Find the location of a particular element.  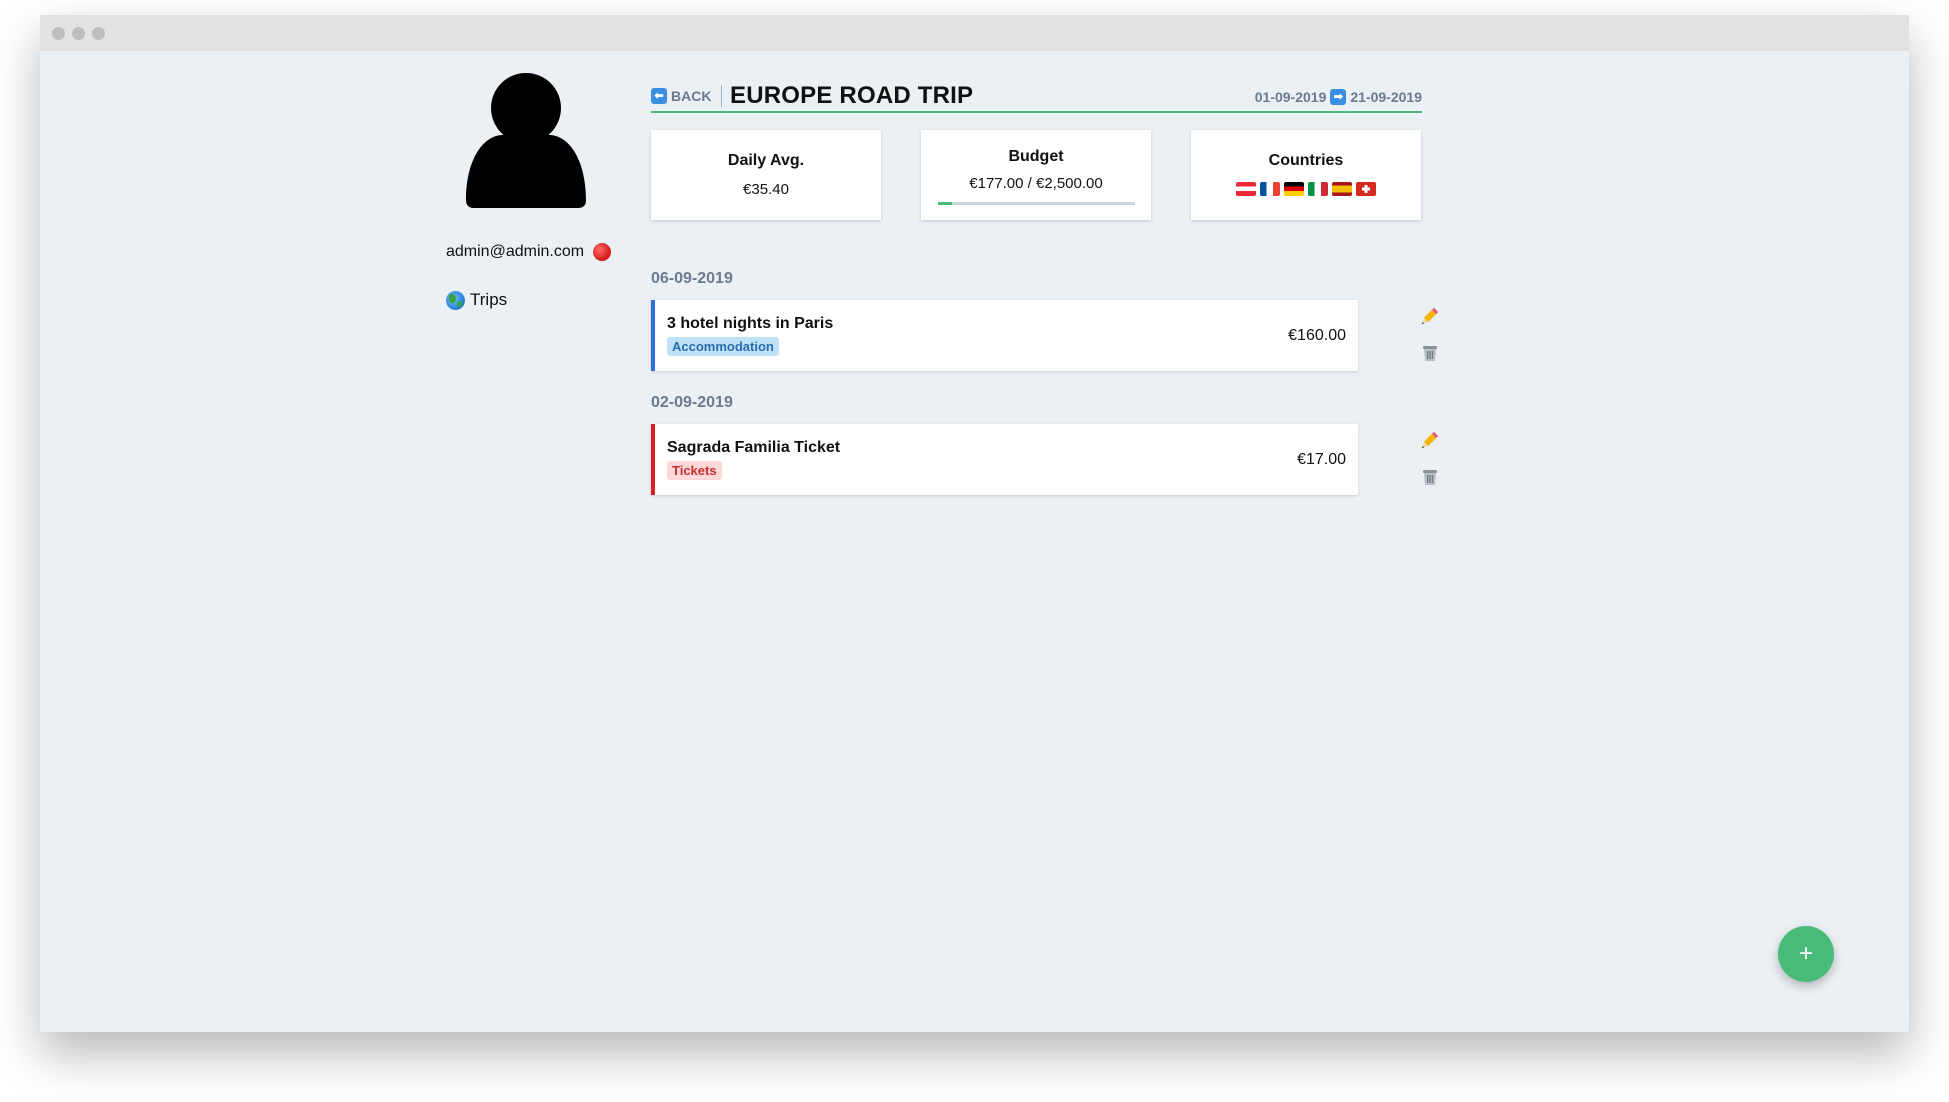

budget-value: €177.00 / €2,500.00 is located at coordinates (1036, 183).